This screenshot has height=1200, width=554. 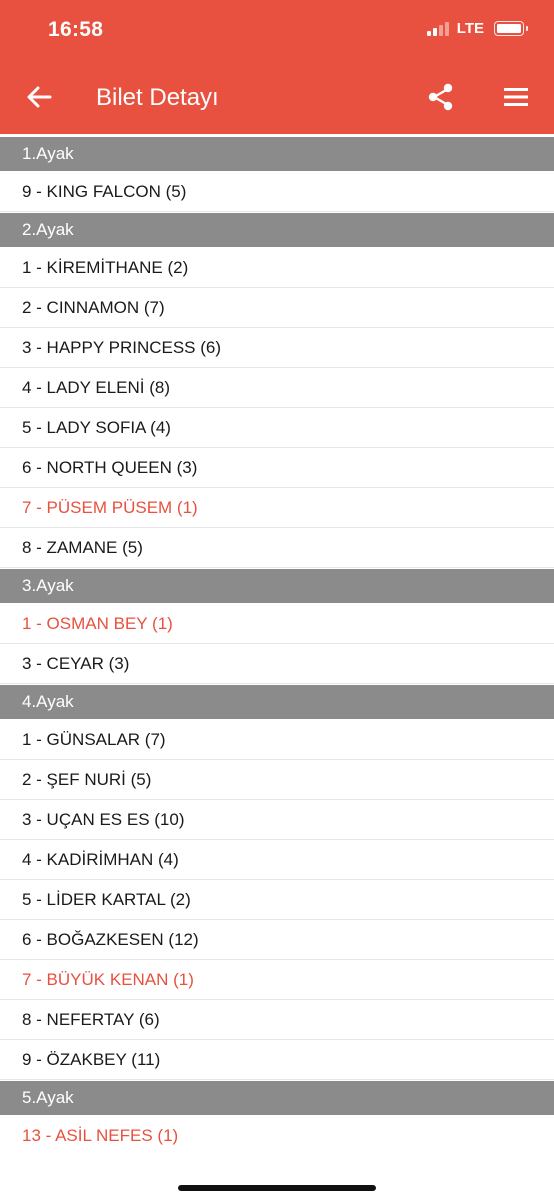 What do you see at coordinates (277, 664) in the screenshot?
I see `horse-row: 3 - CEYAR (3)` at bounding box center [277, 664].